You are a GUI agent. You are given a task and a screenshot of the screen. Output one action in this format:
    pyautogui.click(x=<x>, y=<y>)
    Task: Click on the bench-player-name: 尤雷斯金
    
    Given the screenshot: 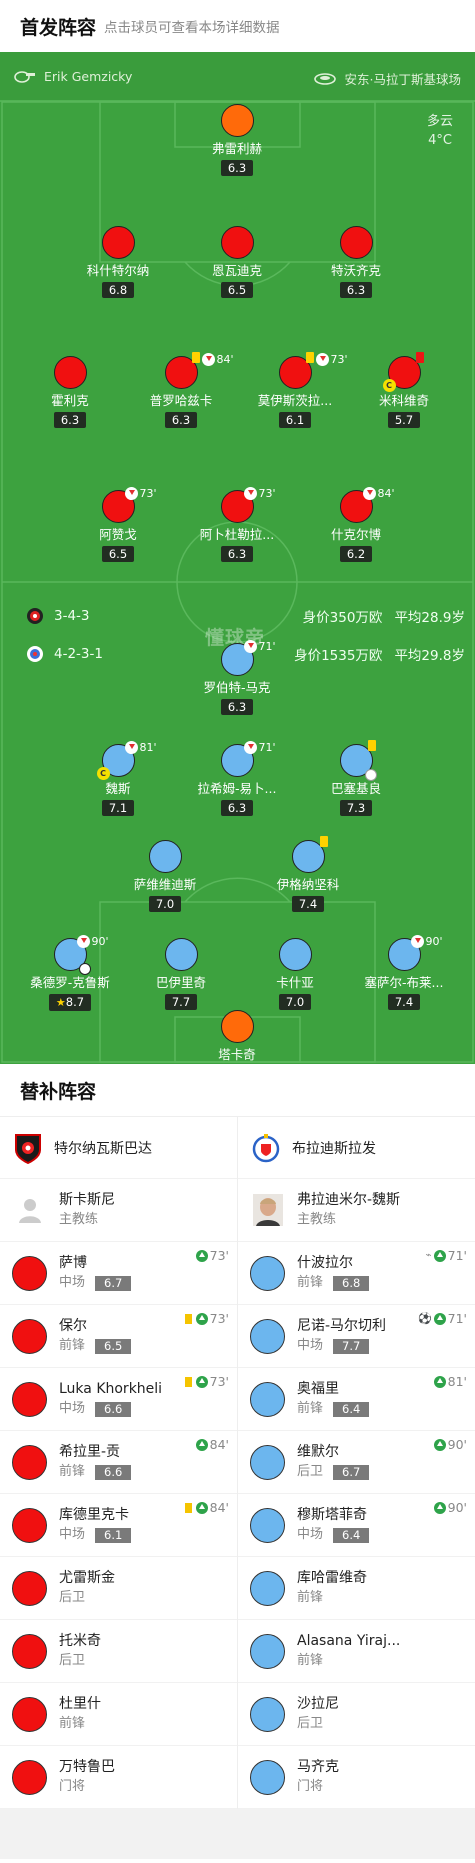 What is the action you would take?
    pyautogui.click(x=87, y=1578)
    